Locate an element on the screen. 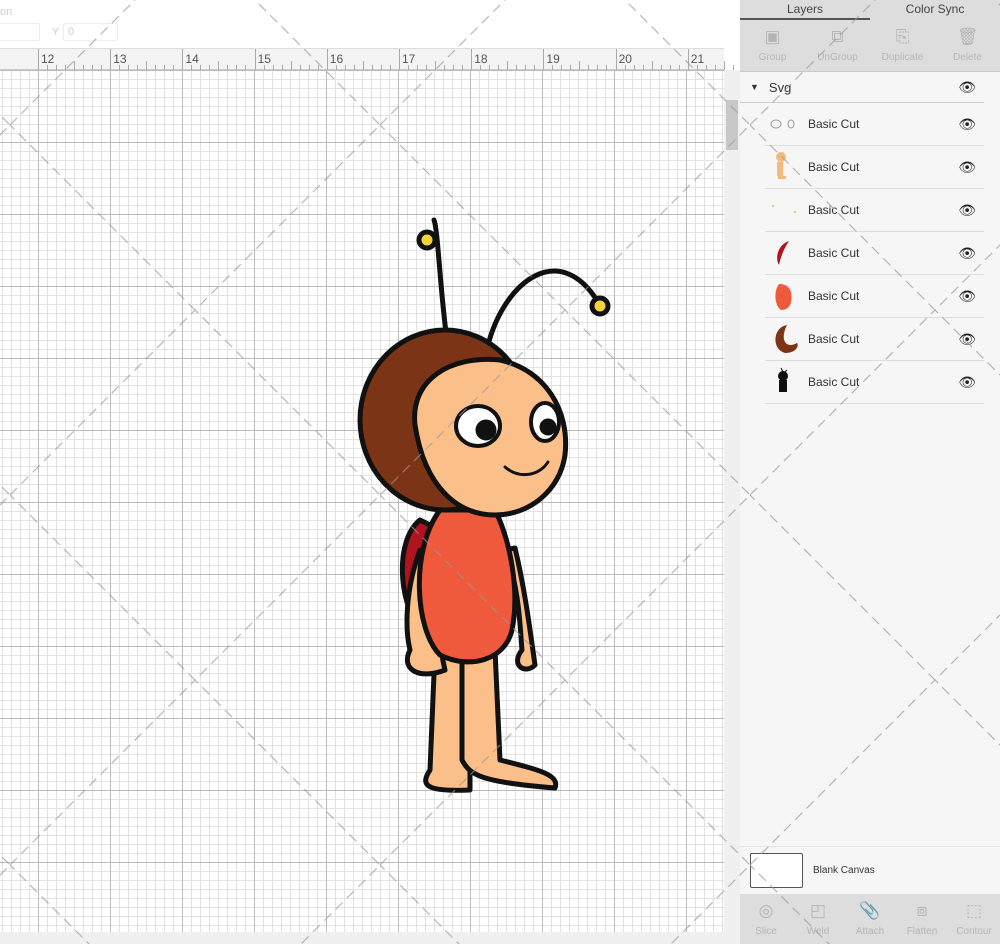  weld-icon: ◰ is located at coordinates (818, 910).